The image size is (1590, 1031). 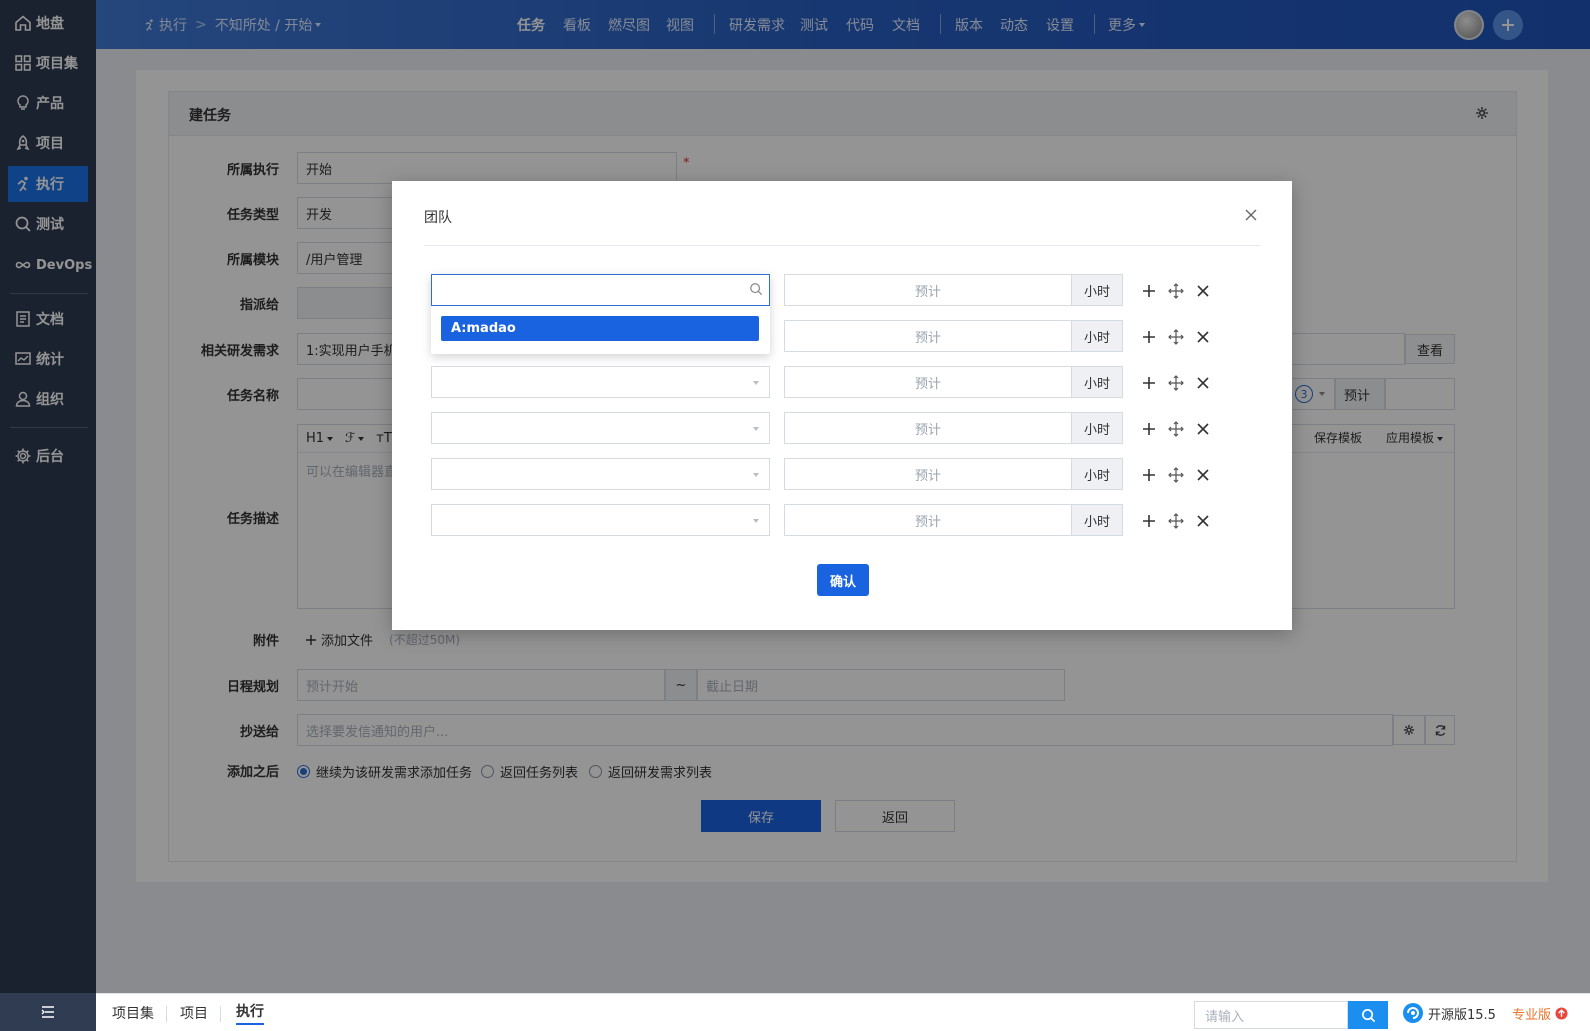 What do you see at coordinates (600, 290) in the screenshot?
I see `member-search-input` at bounding box center [600, 290].